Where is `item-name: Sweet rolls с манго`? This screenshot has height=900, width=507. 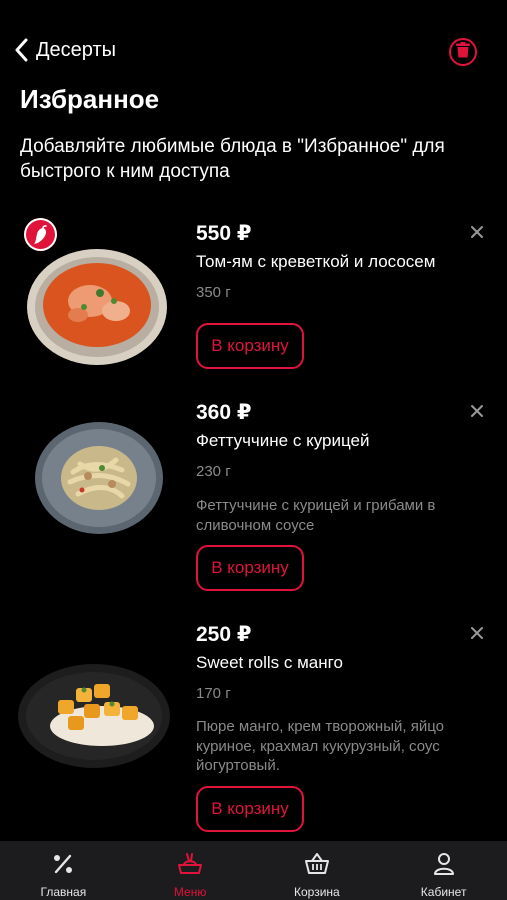 item-name: Sweet rolls с манго is located at coordinates (269, 663).